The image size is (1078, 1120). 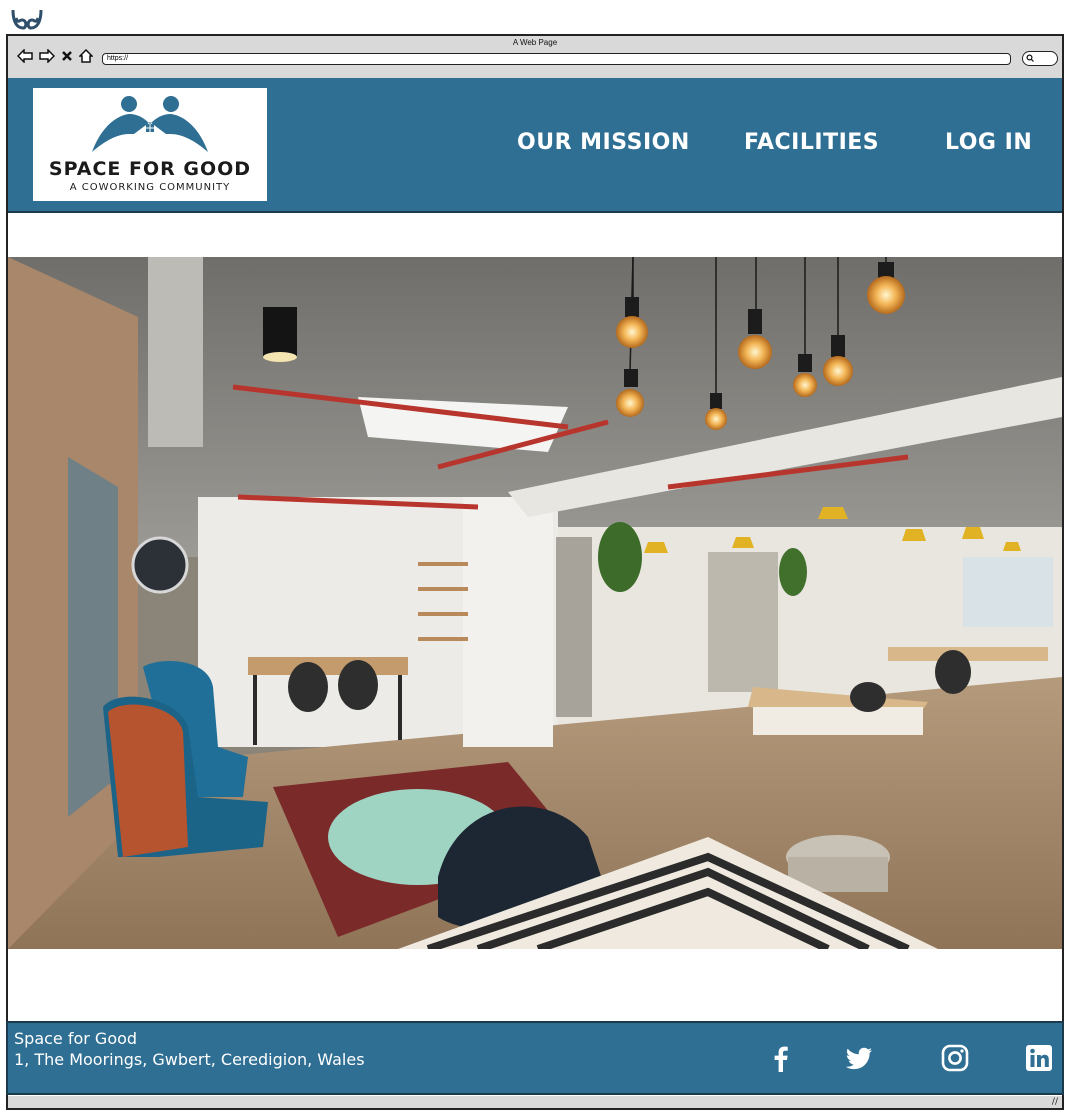 What do you see at coordinates (556, 59) in the screenshot?
I see `address-bar: https://` at bounding box center [556, 59].